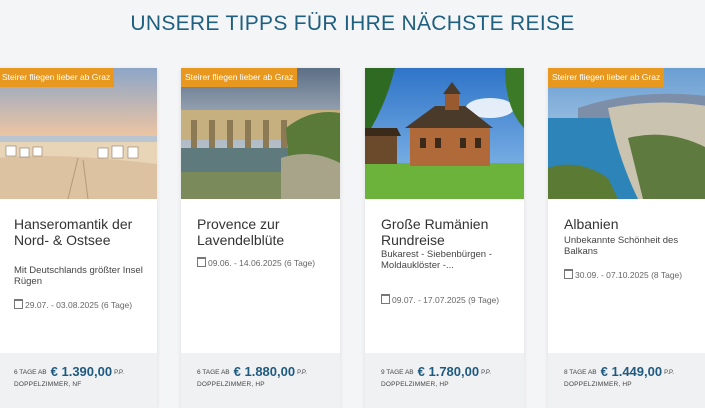  I want to click on price-prefix: 8 TAGE AB, so click(580, 372).